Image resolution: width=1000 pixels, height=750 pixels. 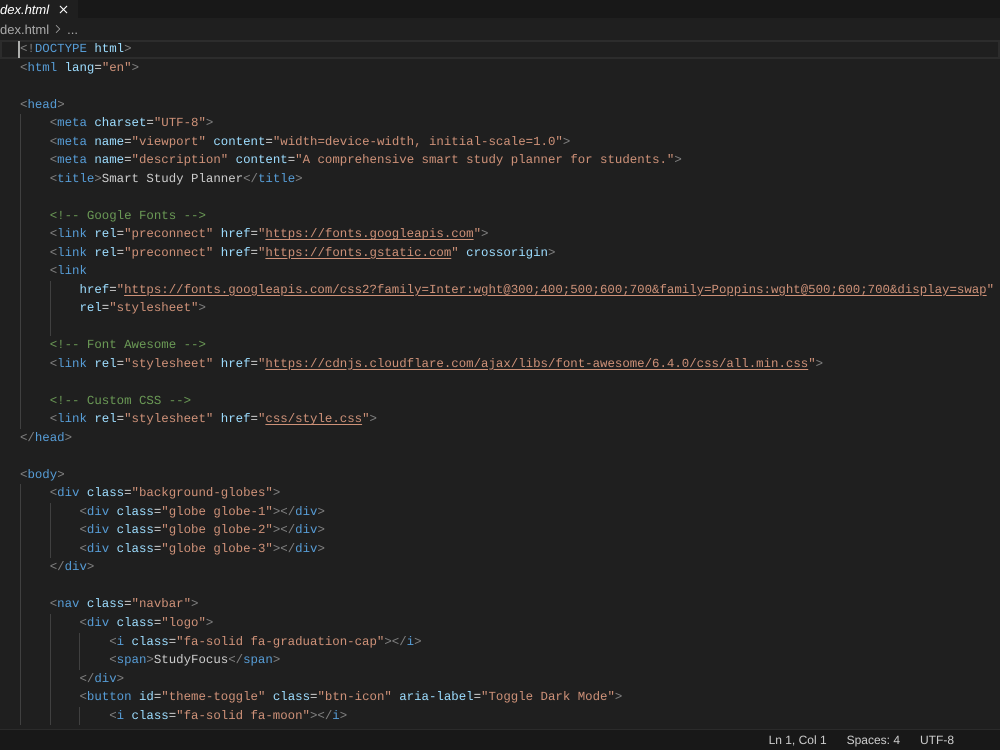 What do you see at coordinates (146, 623) in the screenshot?
I see `code-line: <div class="logo">` at bounding box center [146, 623].